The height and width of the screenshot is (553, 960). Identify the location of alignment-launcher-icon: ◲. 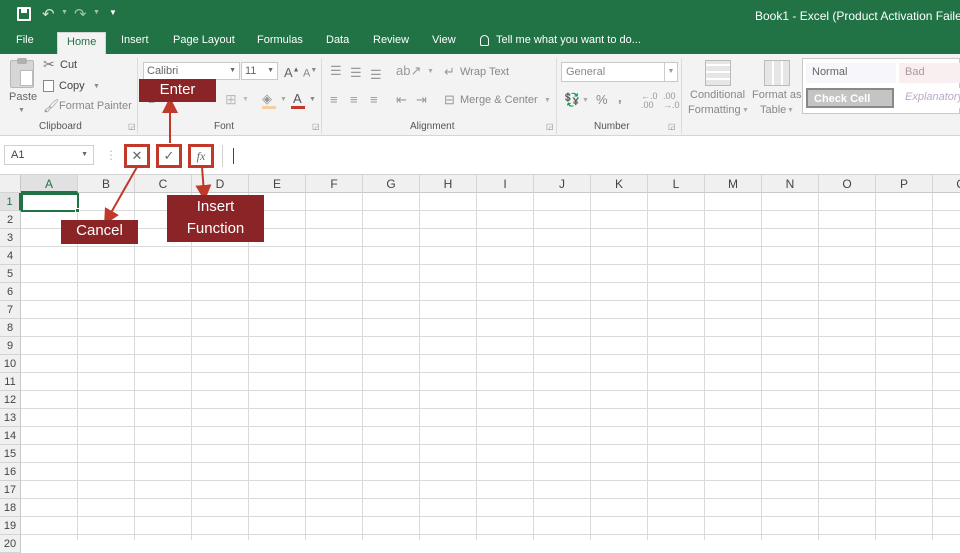
(550, 127).